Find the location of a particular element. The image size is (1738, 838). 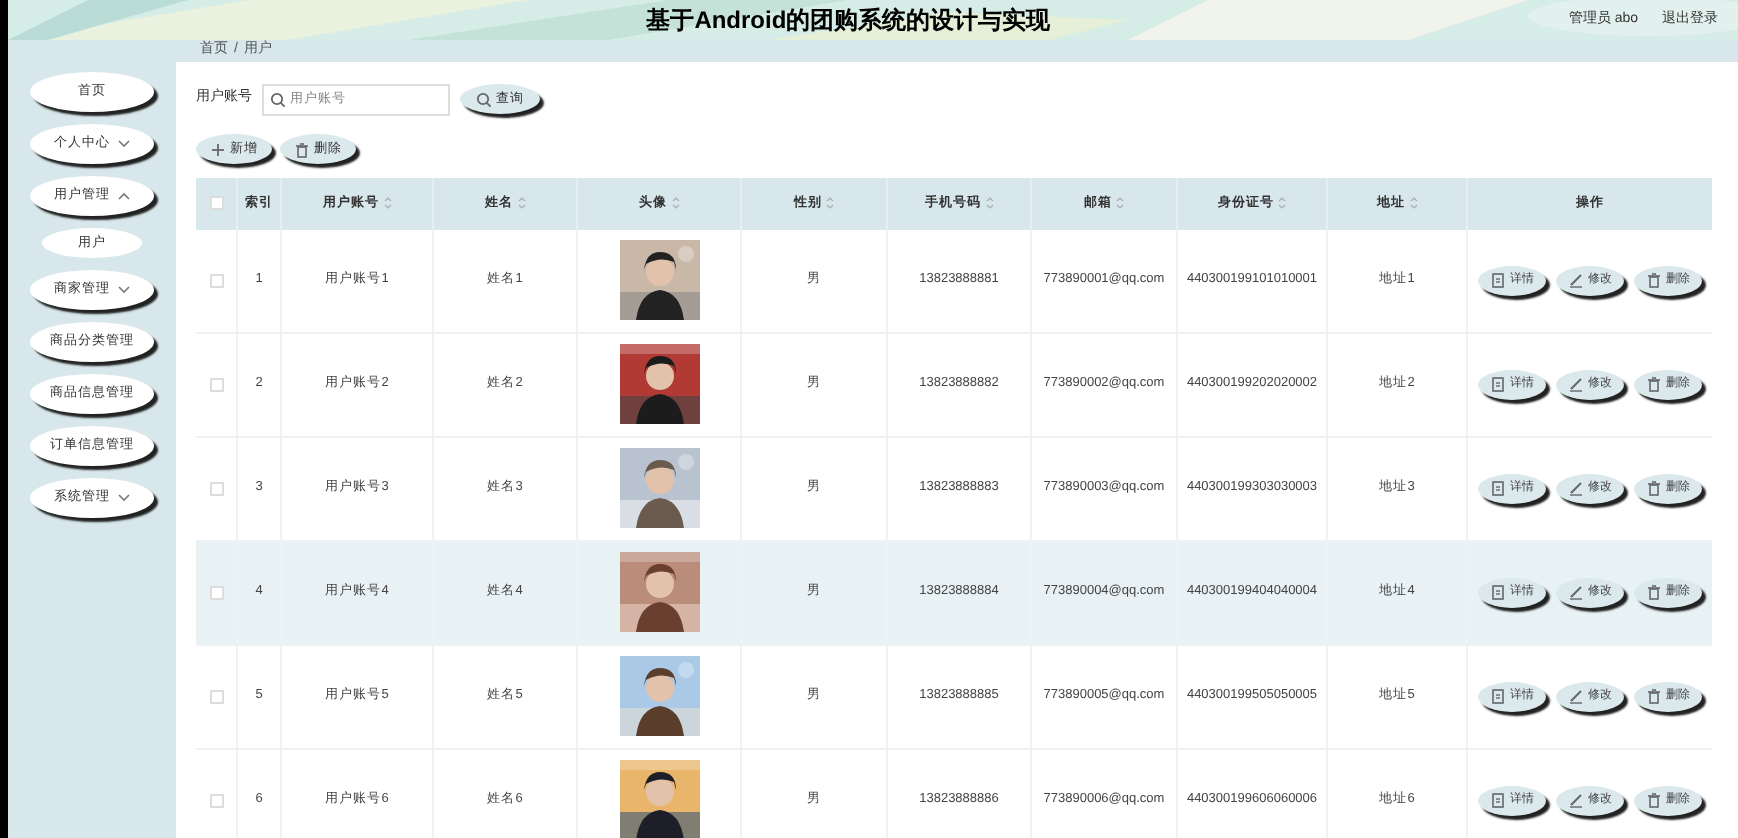

plus-icon is located at coordinates (218, 149).